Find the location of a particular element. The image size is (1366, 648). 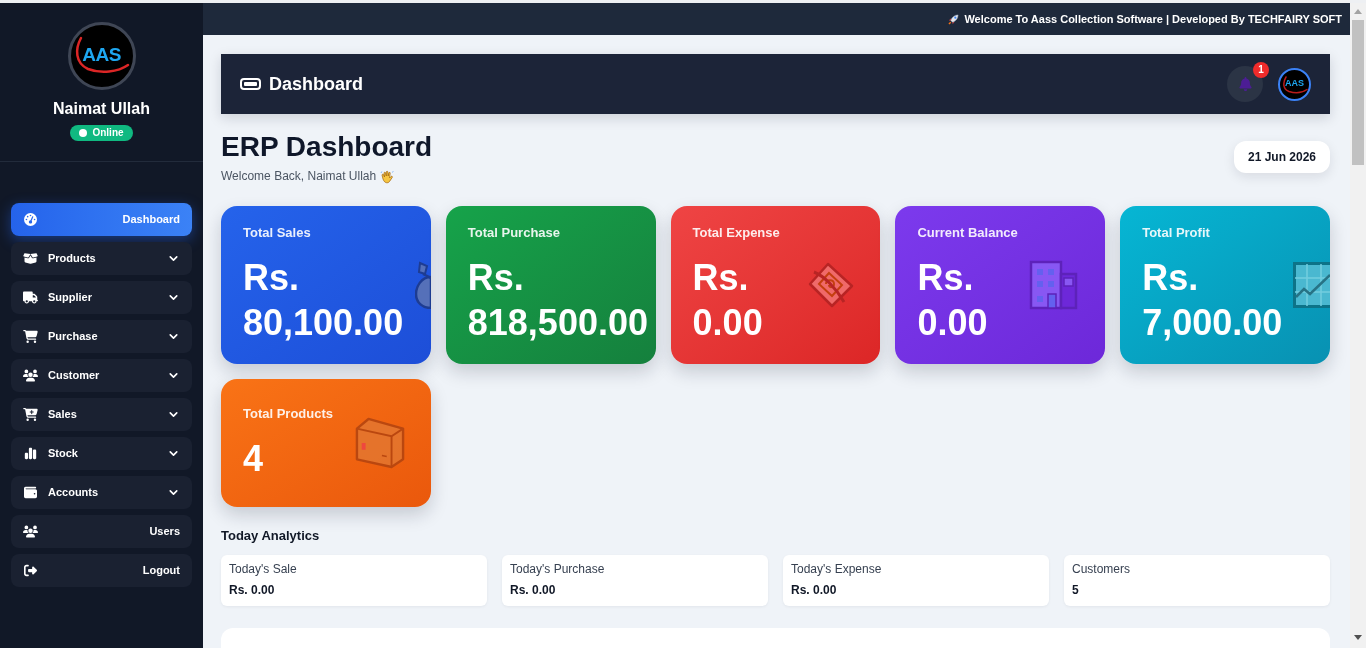

analytics-value: 5 is located at coordinates (1075, 590).